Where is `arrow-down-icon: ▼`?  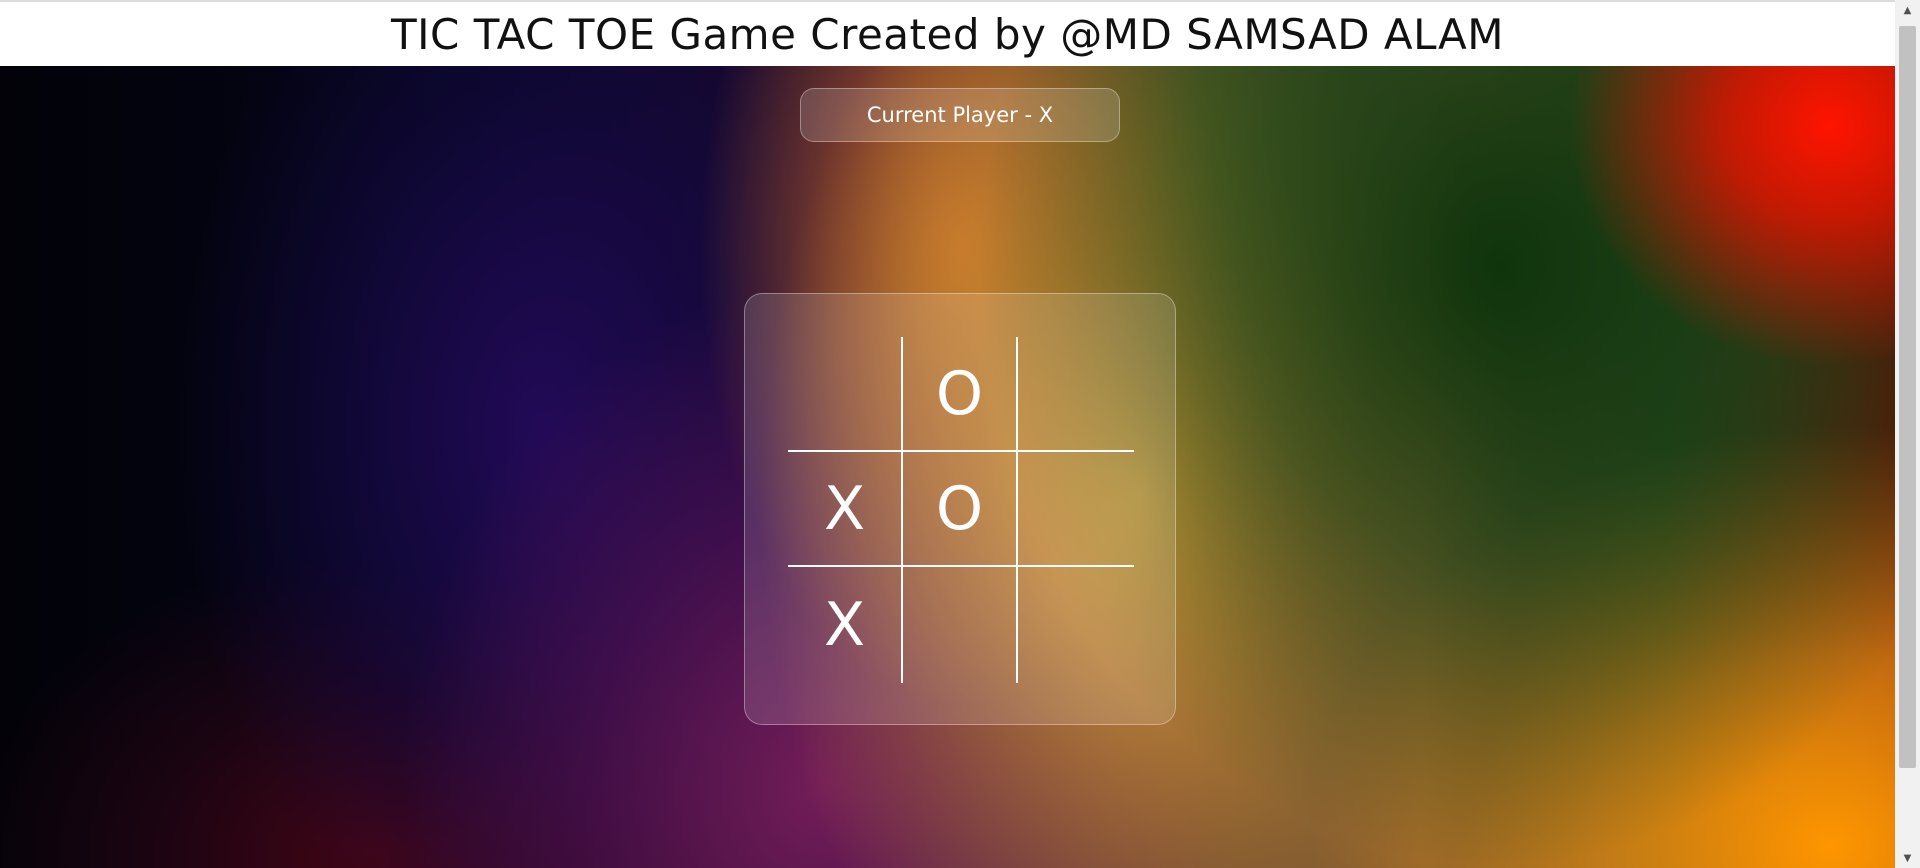 arrow-down-icon: ▼ is located at coordinates (1907, 858).